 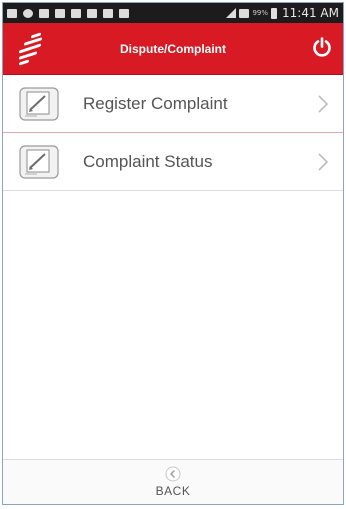 I want to click on register-complaint-item: Register Complaint, so click(x=173, y=104).